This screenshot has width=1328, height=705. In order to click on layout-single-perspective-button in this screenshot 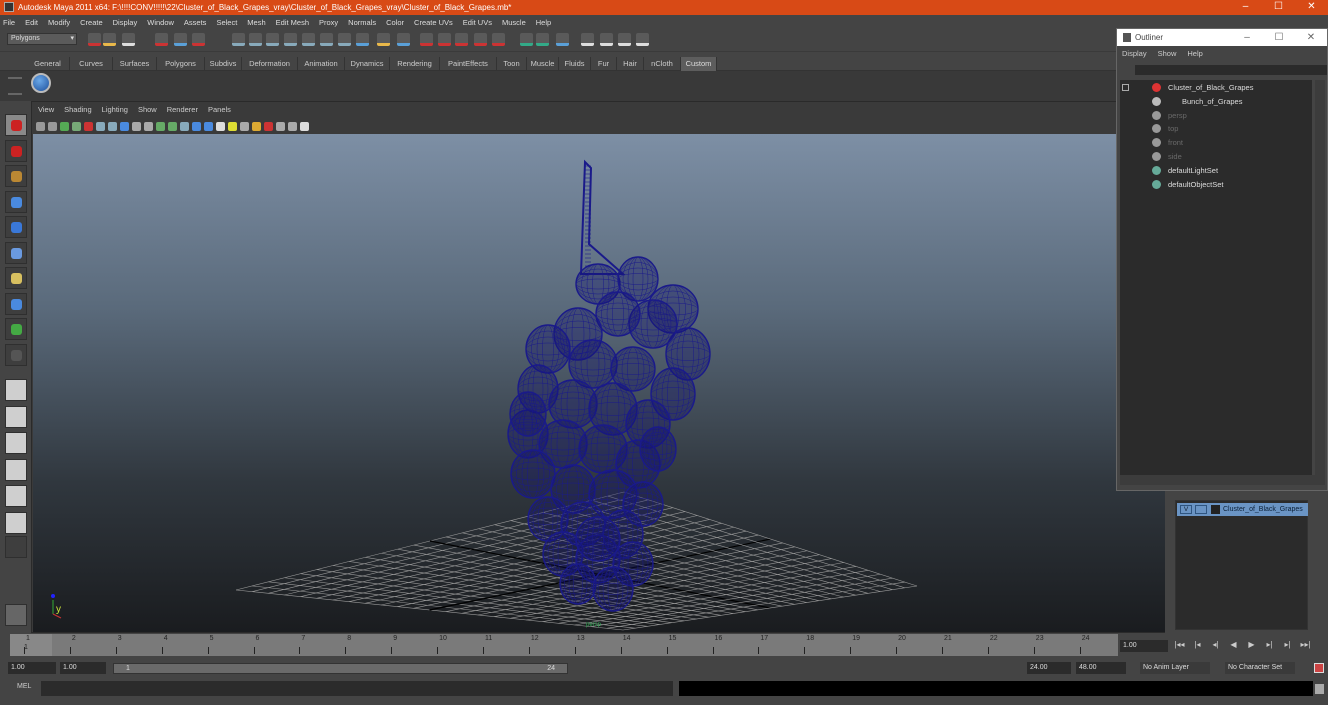, I will do `click(16, 390)`.